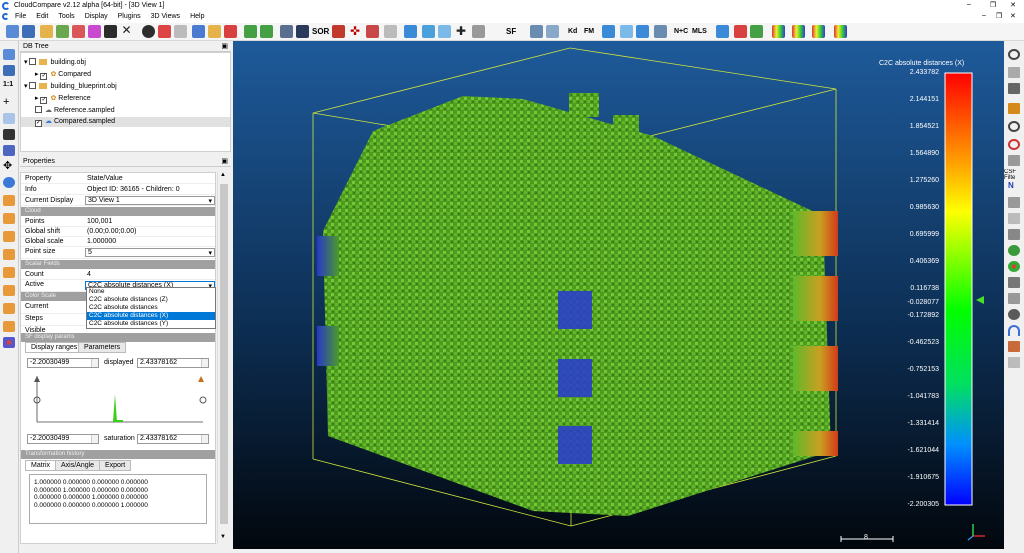  Describe the element at coordinates (320, 31) in the screenshot. I see `sor-button: SOR` at that location.